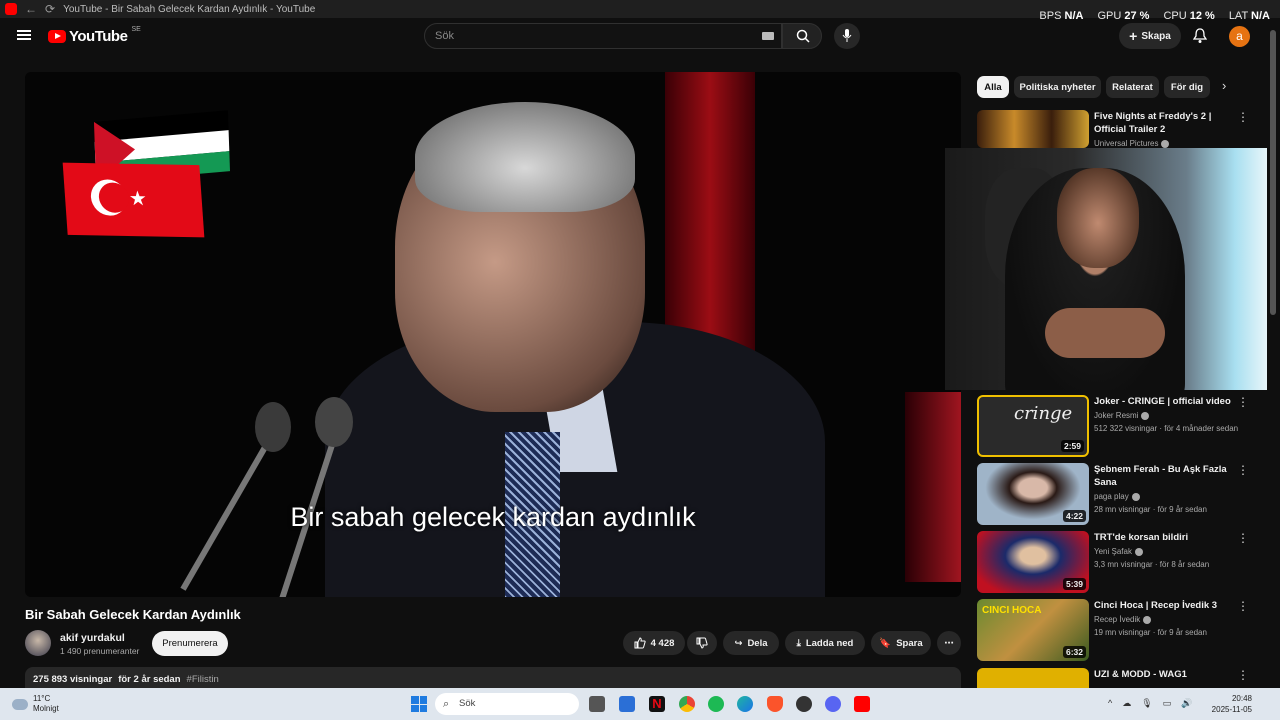 The image size is (1280, 720). Describe the element at coordinates (507, 704) in the screenshot. I see `taskbar-search: ⌕ Sök` at that location.